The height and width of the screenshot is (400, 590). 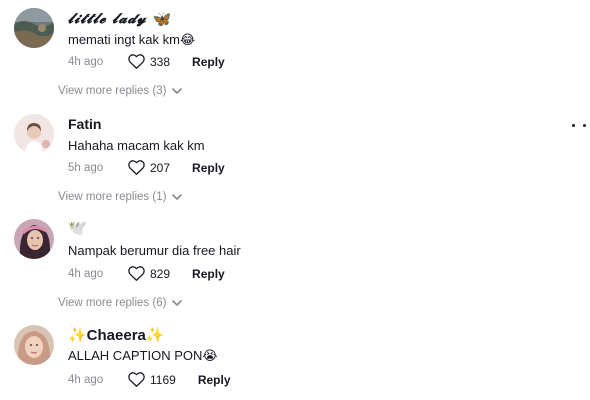 What do you see at coordinates (84, 124) in the screenshot?
I see `username: Fatin` at bounding box center [84, 124].